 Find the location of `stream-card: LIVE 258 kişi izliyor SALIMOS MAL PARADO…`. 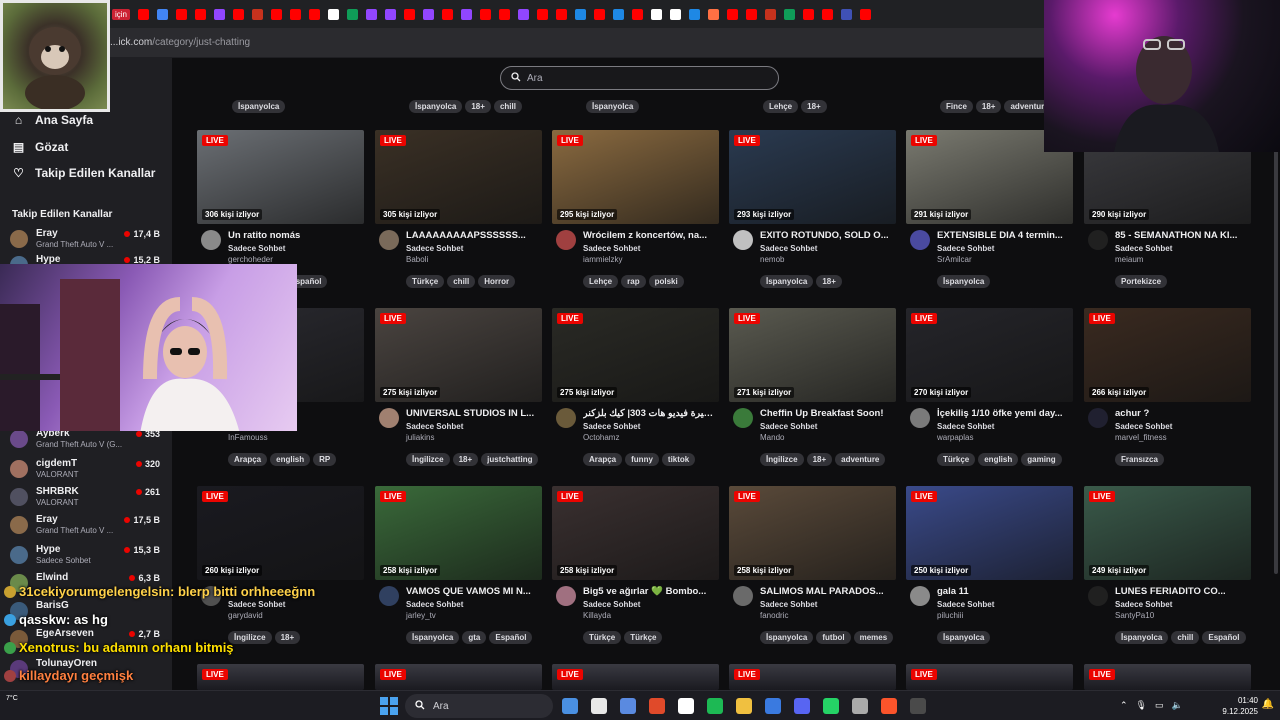

stream-card: LIVE 258 kişi izliyor SALIMOS MAL PARADO… is located at coordinates (812, 565).